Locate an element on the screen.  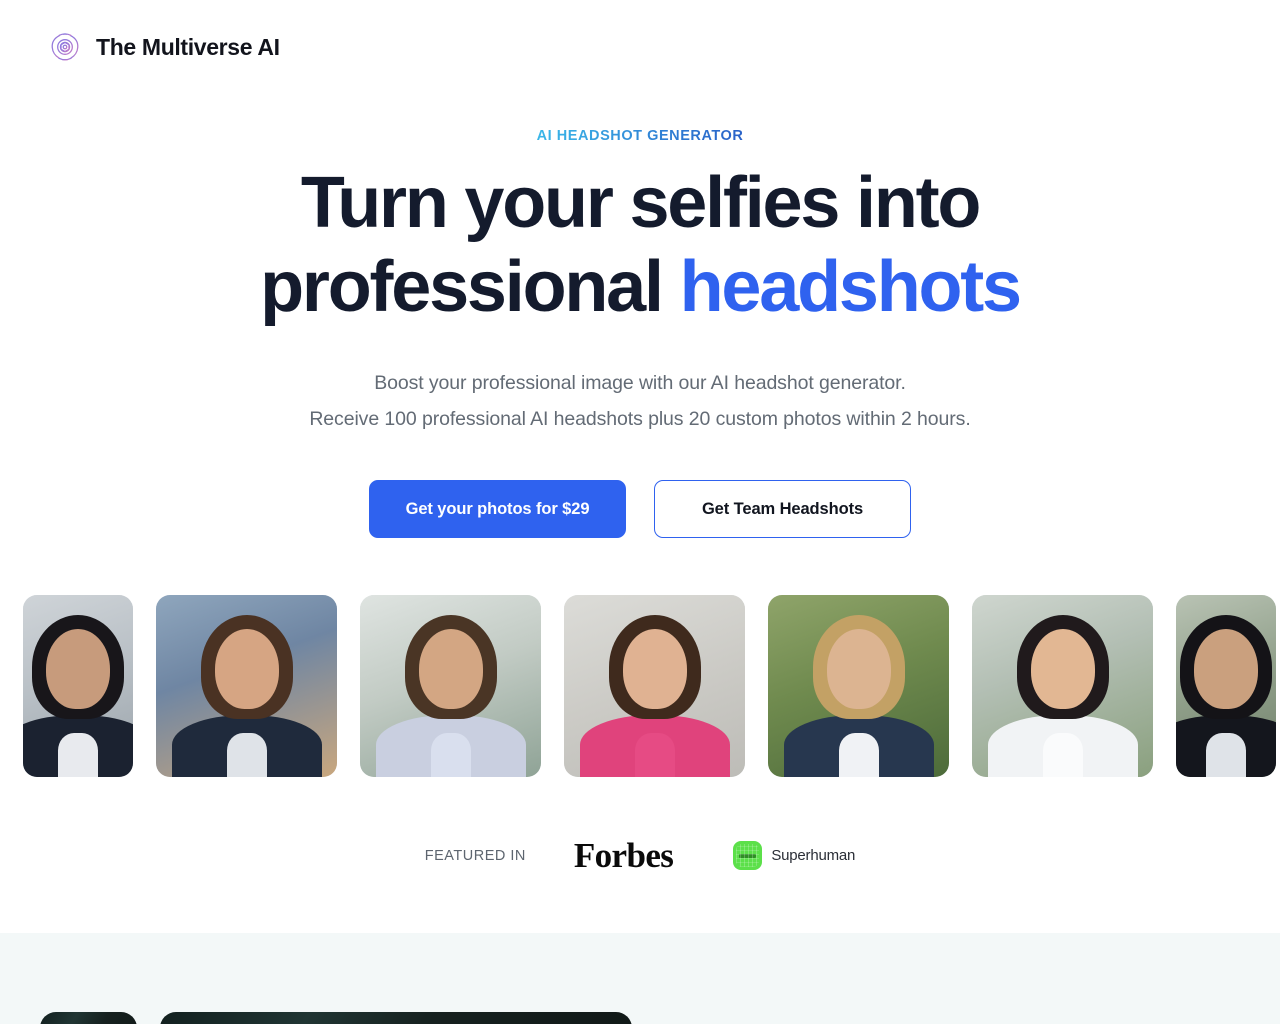
featured-in-bar: FEATURED IN Forbes Superhuman is located at coordinates (640, 855).